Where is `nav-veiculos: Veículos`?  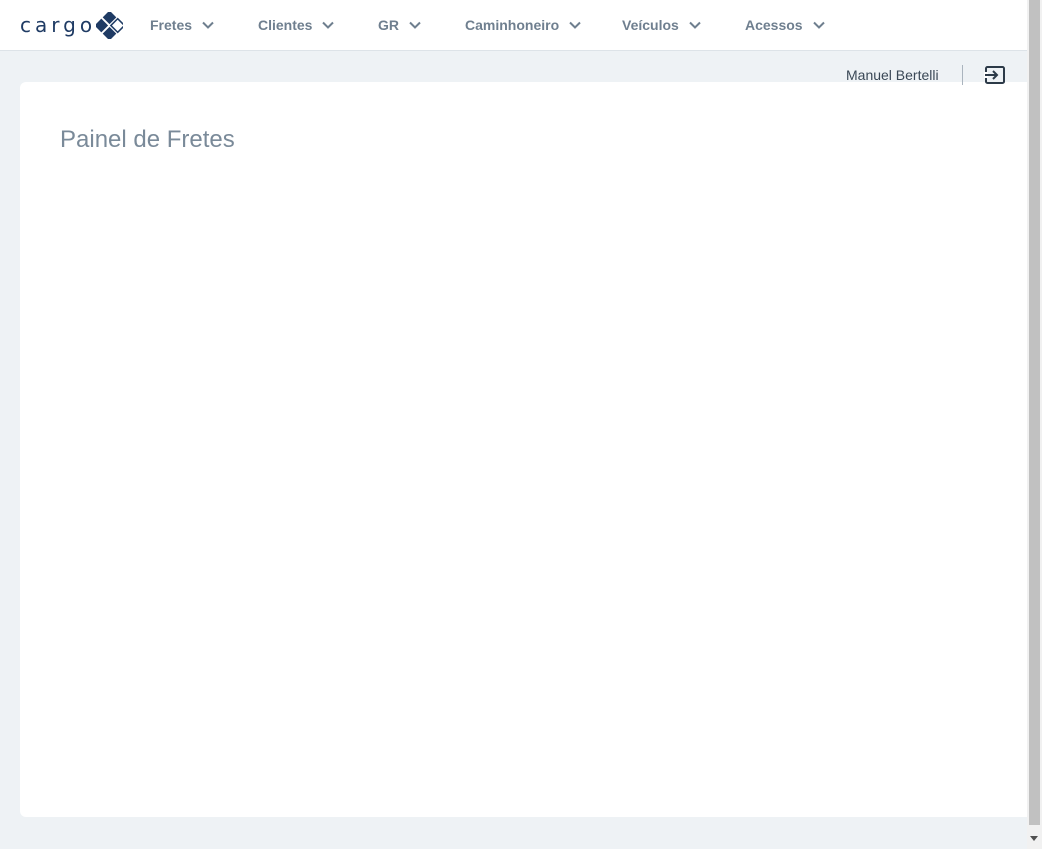
nav-veiculos: Veículos is located at coordinates (661, 25).